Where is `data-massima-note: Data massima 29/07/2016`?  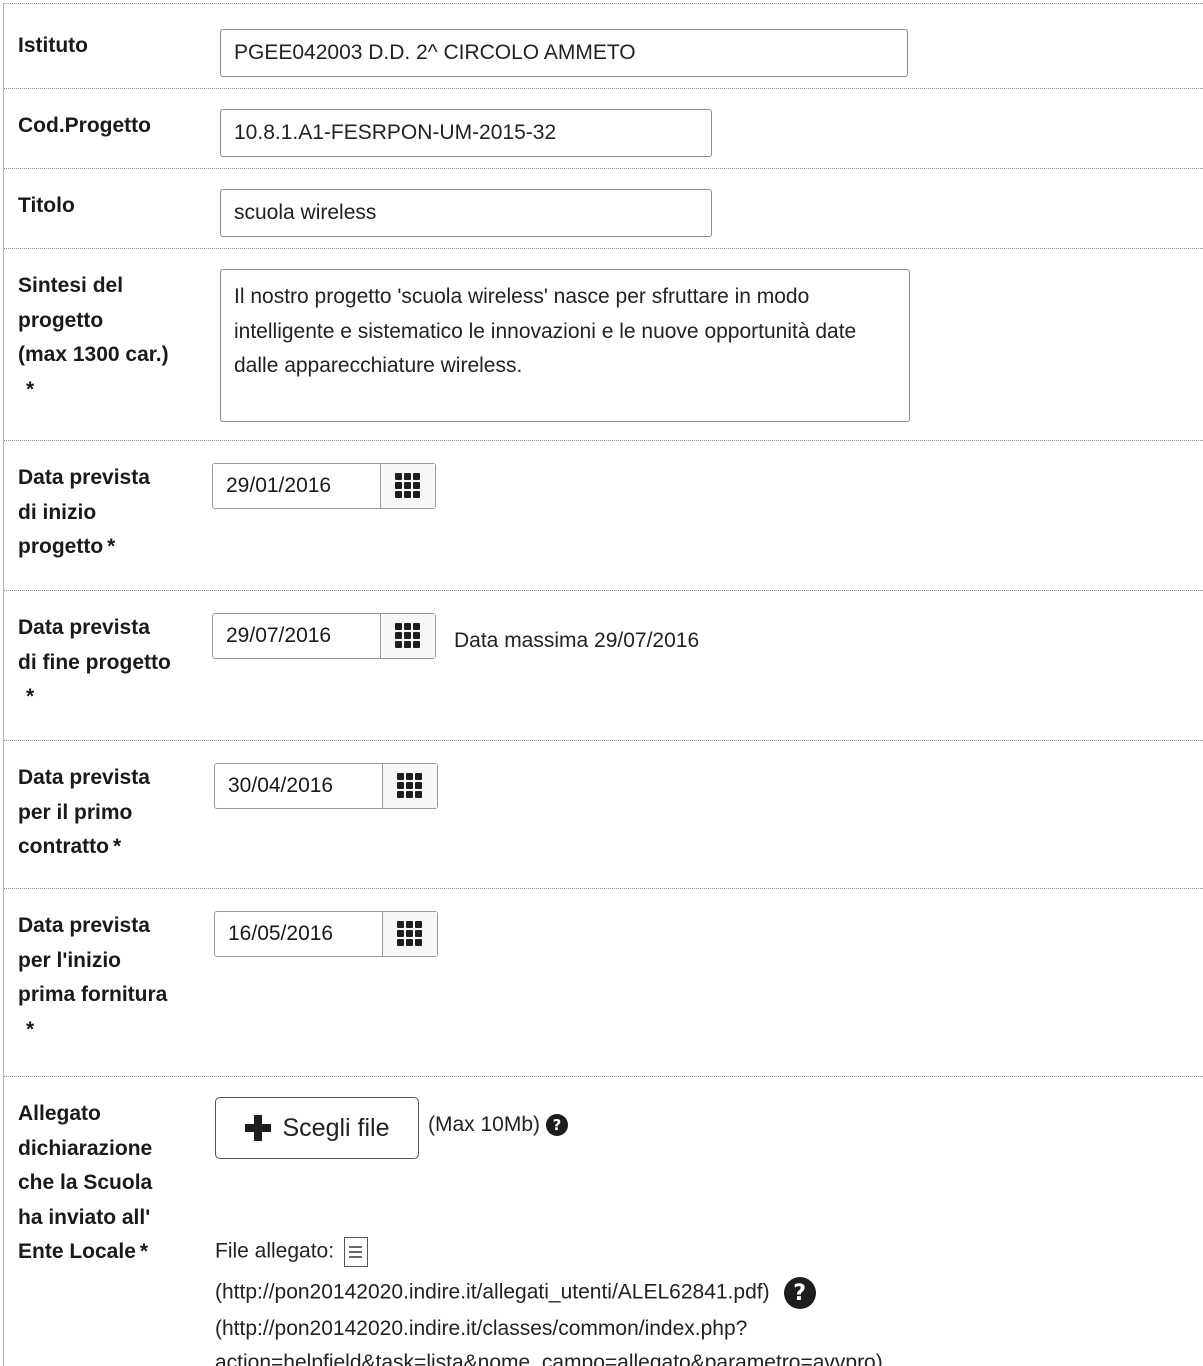
data-massima-note: Data massima 29/07/2016 is located at coordinates (577, 640).